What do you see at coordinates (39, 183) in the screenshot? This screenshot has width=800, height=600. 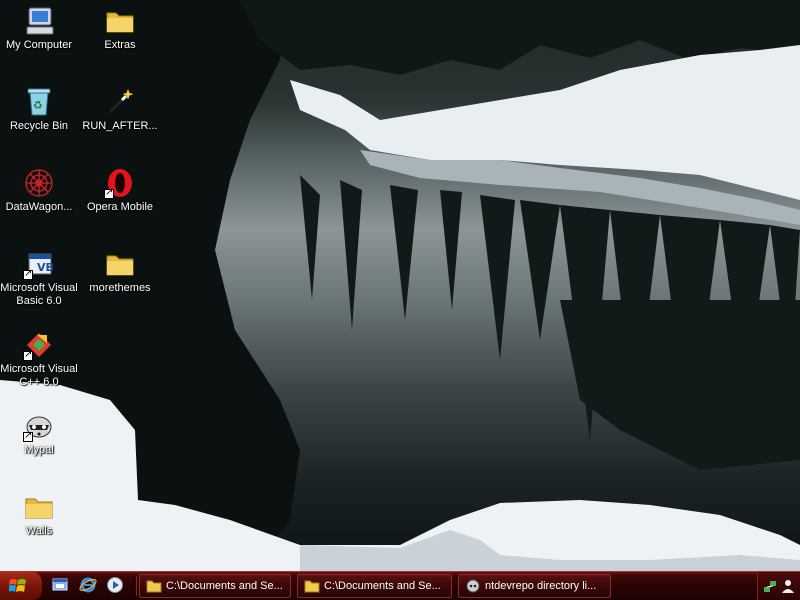 I see `spider-web-icon` at bounding box center [39, 183].